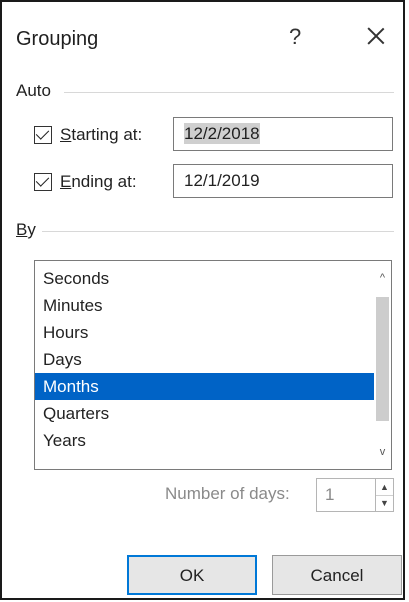  What do you see at coordinates (22, 229) in the screenshot?
I see `by-label-accesskey: B` at bounding box center [22, 229].